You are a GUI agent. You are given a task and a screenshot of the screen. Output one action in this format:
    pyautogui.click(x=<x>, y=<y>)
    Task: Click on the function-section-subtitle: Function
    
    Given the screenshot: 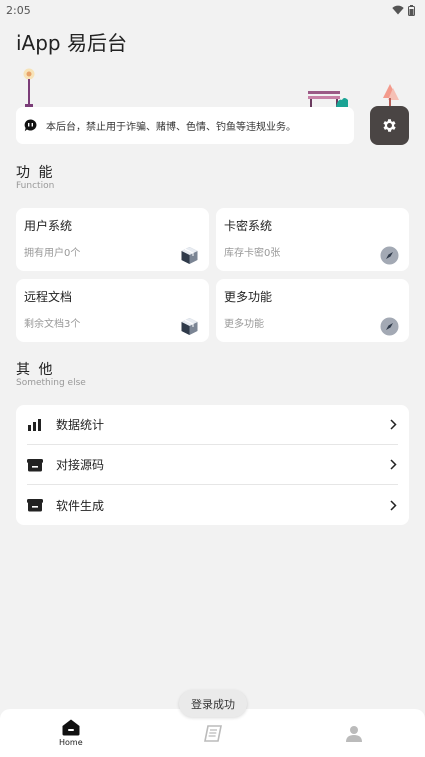 What is the action you would take?
    pyautogui.click(x=35, y=186)
    